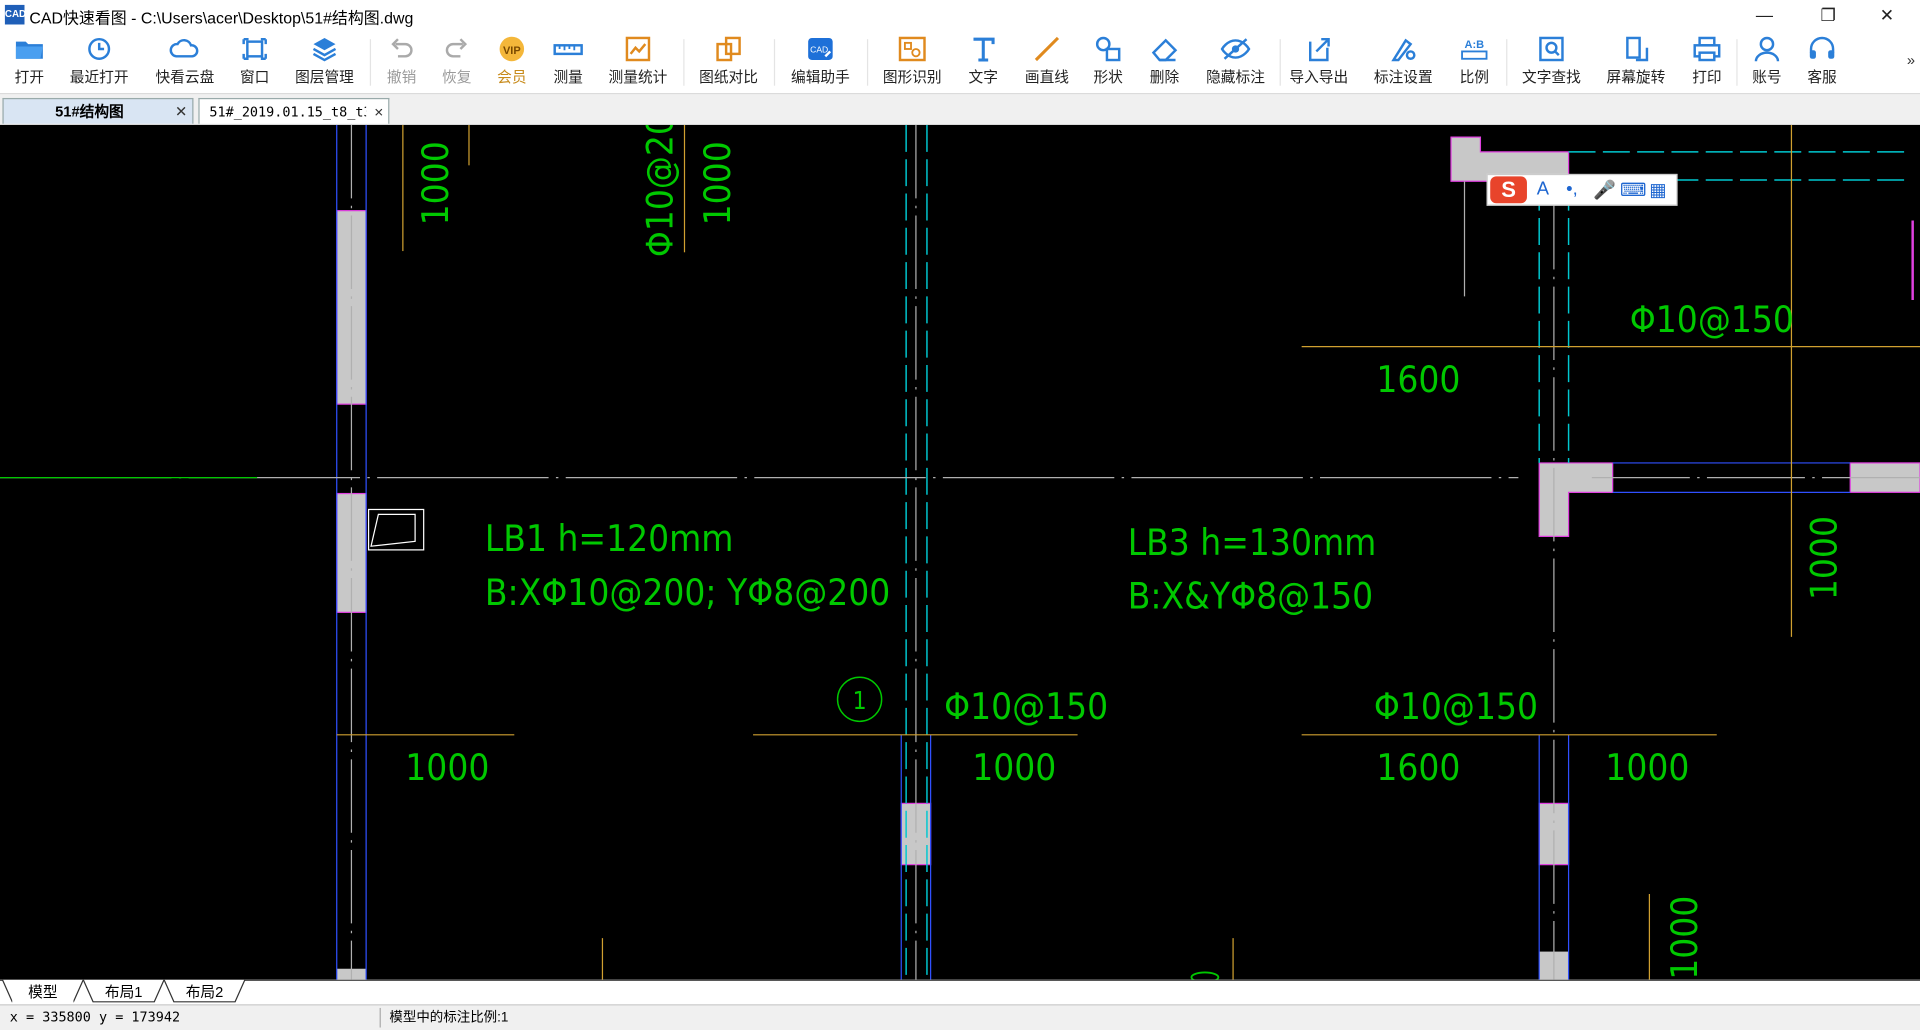 The image size is (1920, 1030). I want to click on recent-button: 最近打开, so click(99, 62).